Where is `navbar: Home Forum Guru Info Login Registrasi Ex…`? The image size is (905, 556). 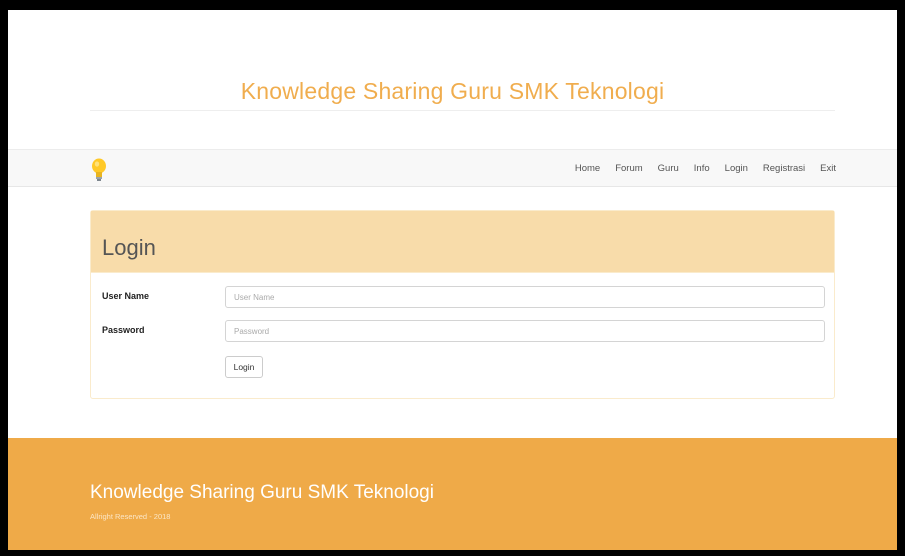 navbar: Home Forum Guru Info Login Registrasi Ex… is located at coordinates (452, 168).